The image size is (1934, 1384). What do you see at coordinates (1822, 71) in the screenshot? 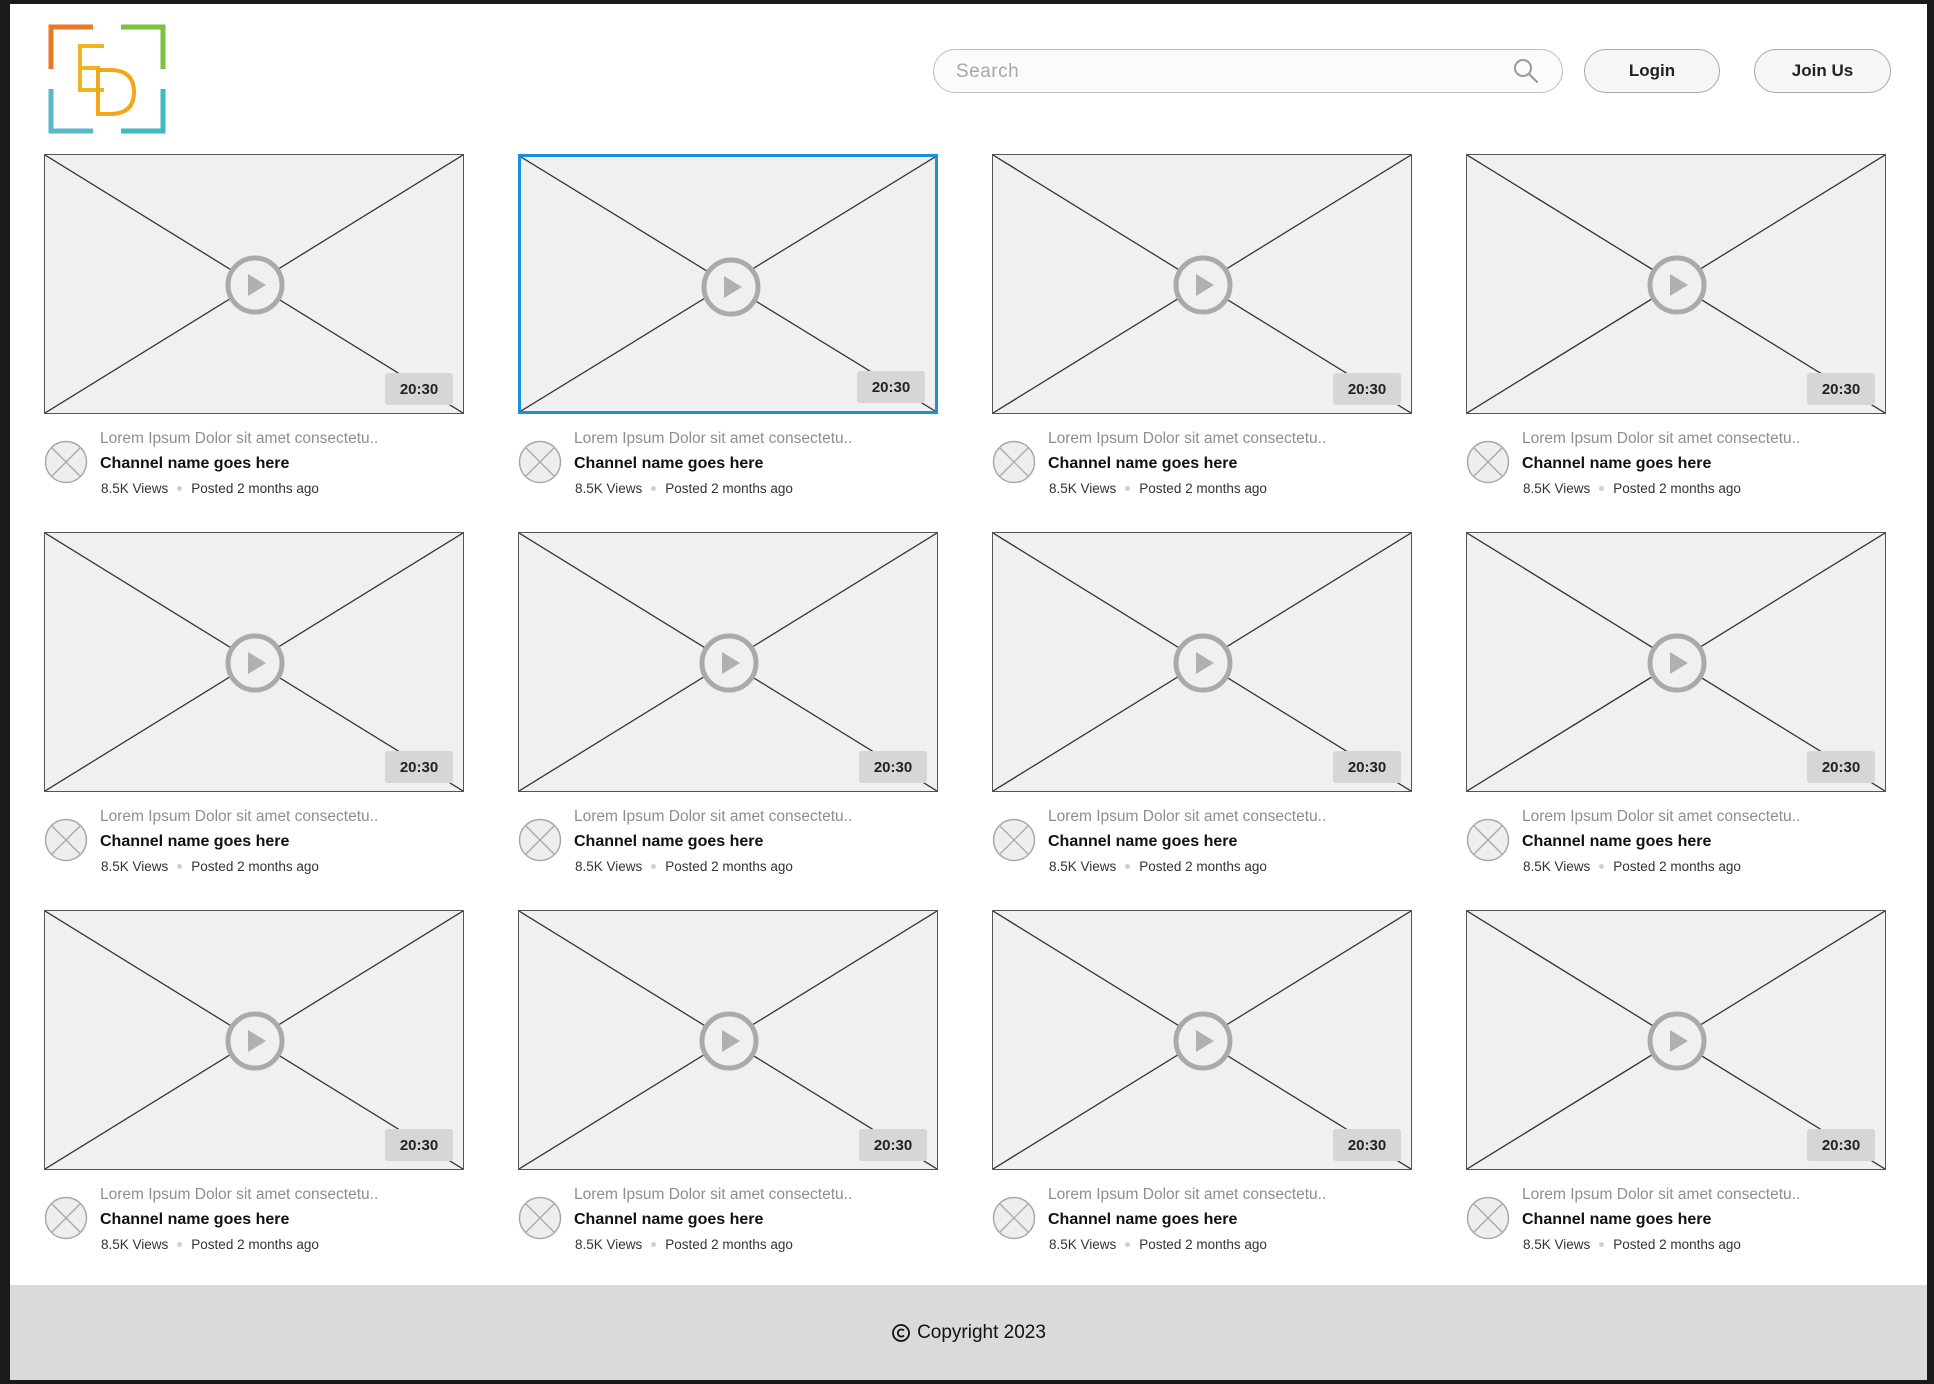
I see `join-us-button: Join Us` at bounding box center [1822, 71].